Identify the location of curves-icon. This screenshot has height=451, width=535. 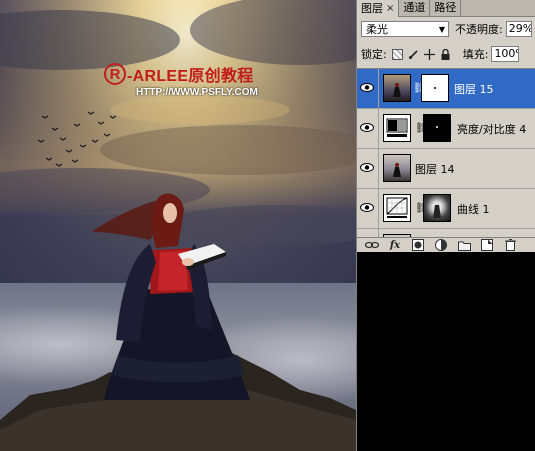
(397, 208).